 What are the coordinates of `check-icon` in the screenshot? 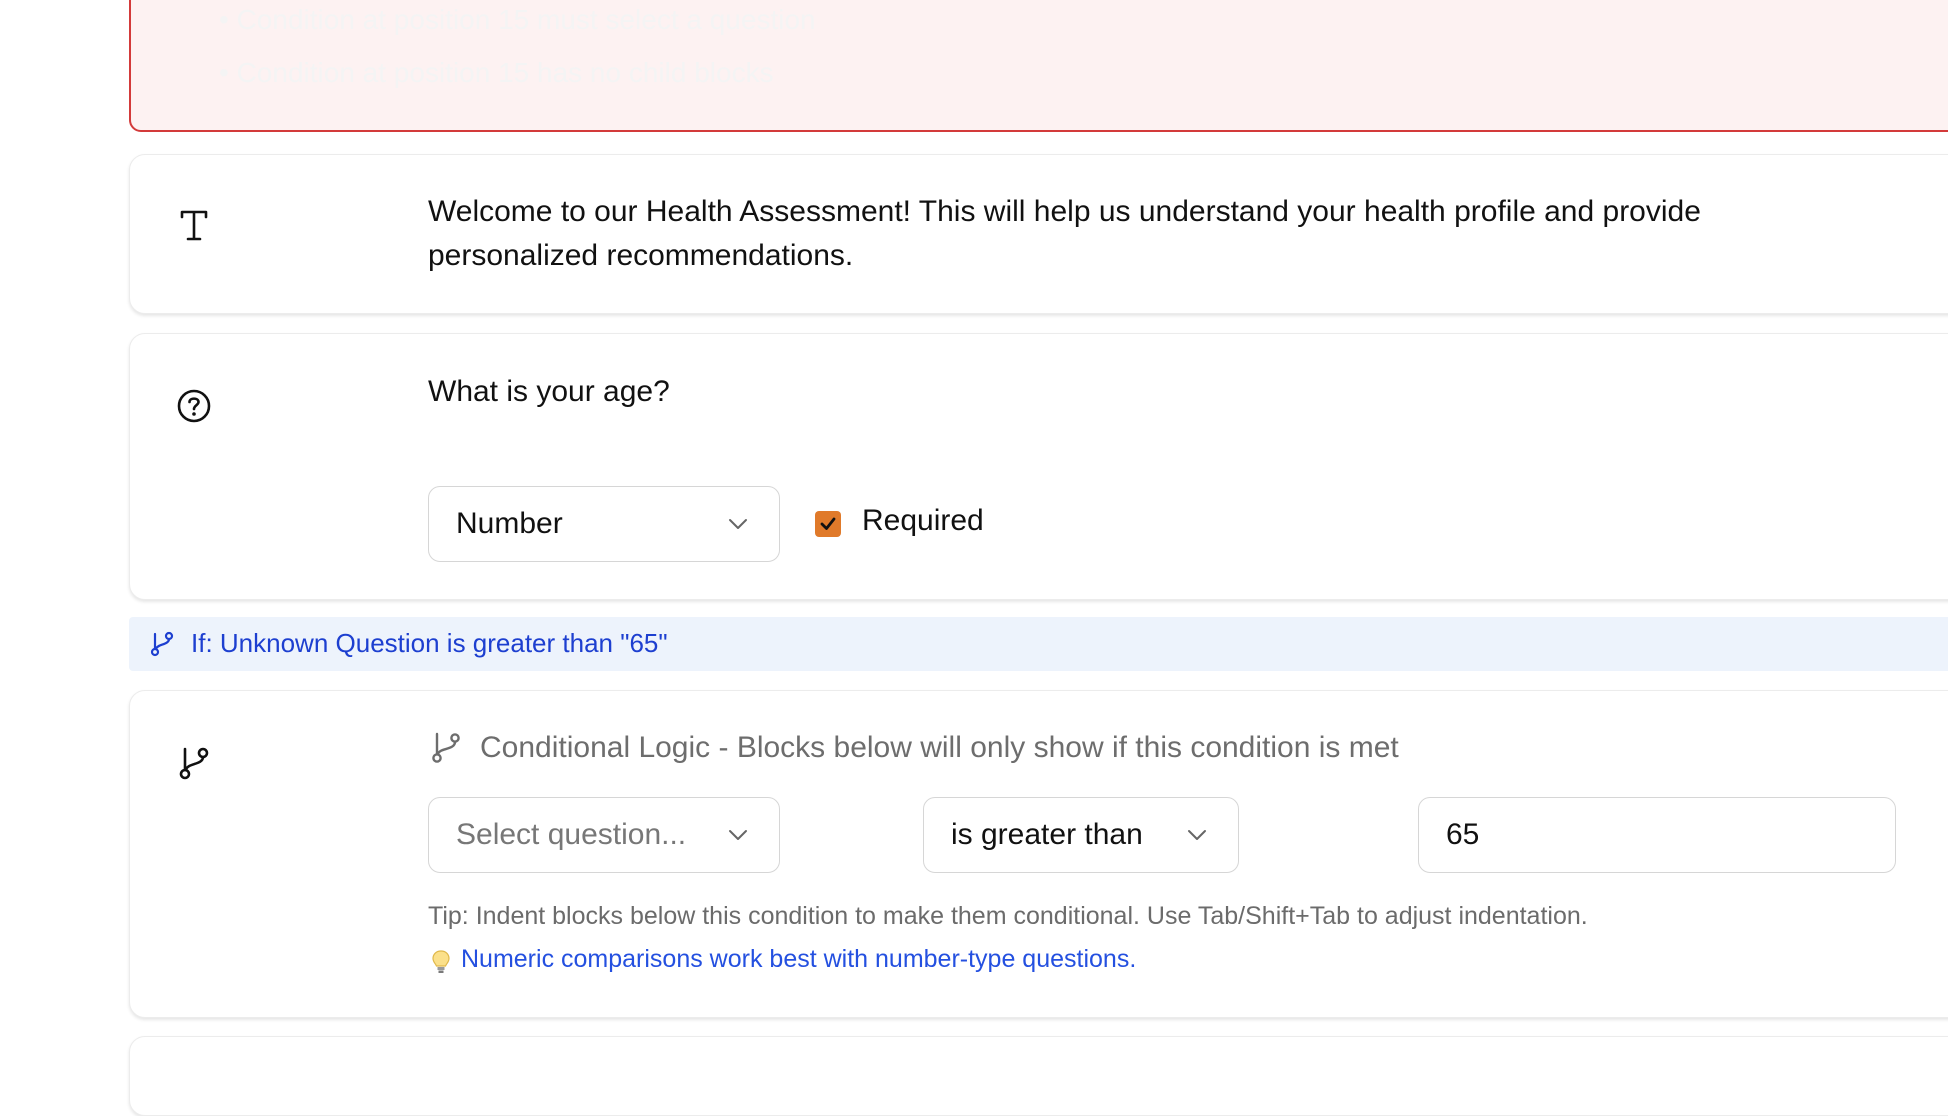 It's located at (828, 523).